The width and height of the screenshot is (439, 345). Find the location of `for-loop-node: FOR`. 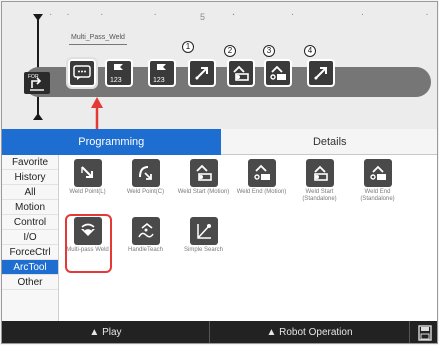

for-loop-node: FOR is located at coordinates (37, 83).